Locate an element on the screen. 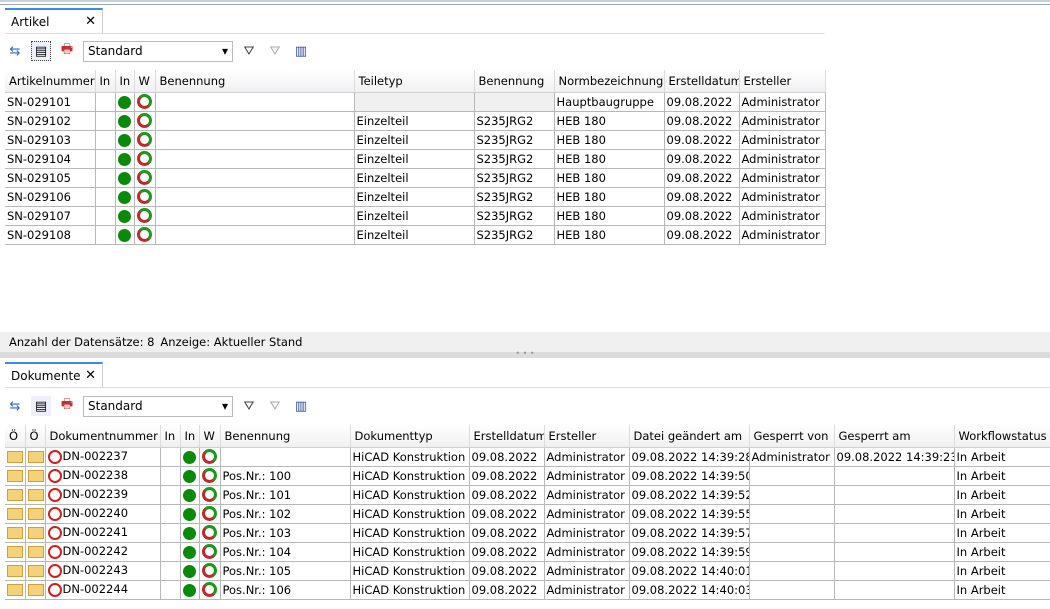  table-cell: DN-002241 is located at coordinates (103, 533).